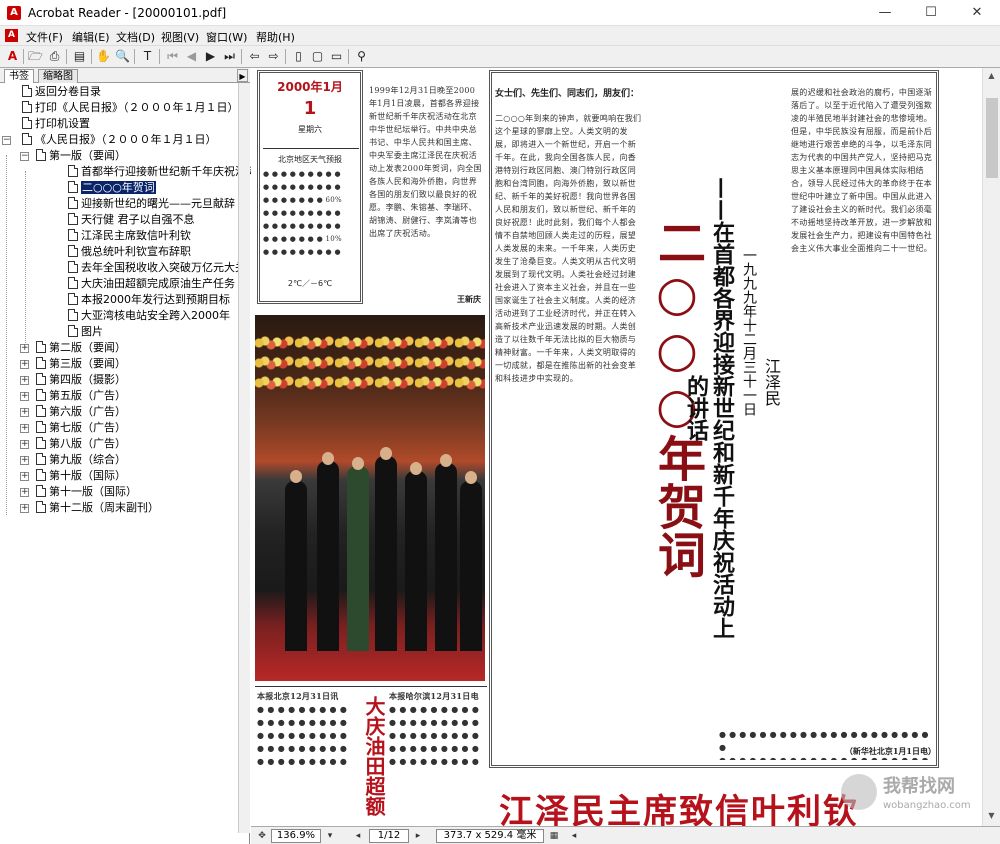  Describe the element at coordinates (500, 36) in the screenshot. I see `menu-bar: A 文件(F) 编辑(E) 文档(D) 视图(V) 窗口(W) 帮助(H)` at that location.